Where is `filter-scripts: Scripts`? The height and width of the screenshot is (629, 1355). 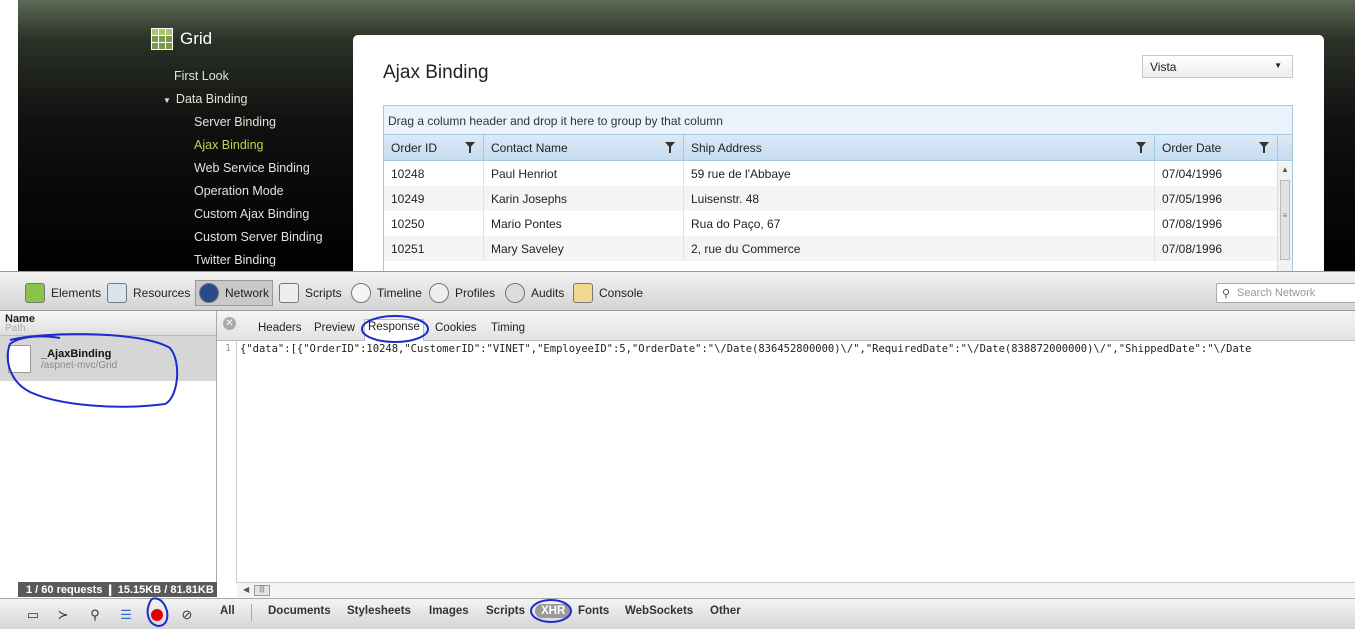 filter-scripts: Scripts is located at coordinates (505, 611).